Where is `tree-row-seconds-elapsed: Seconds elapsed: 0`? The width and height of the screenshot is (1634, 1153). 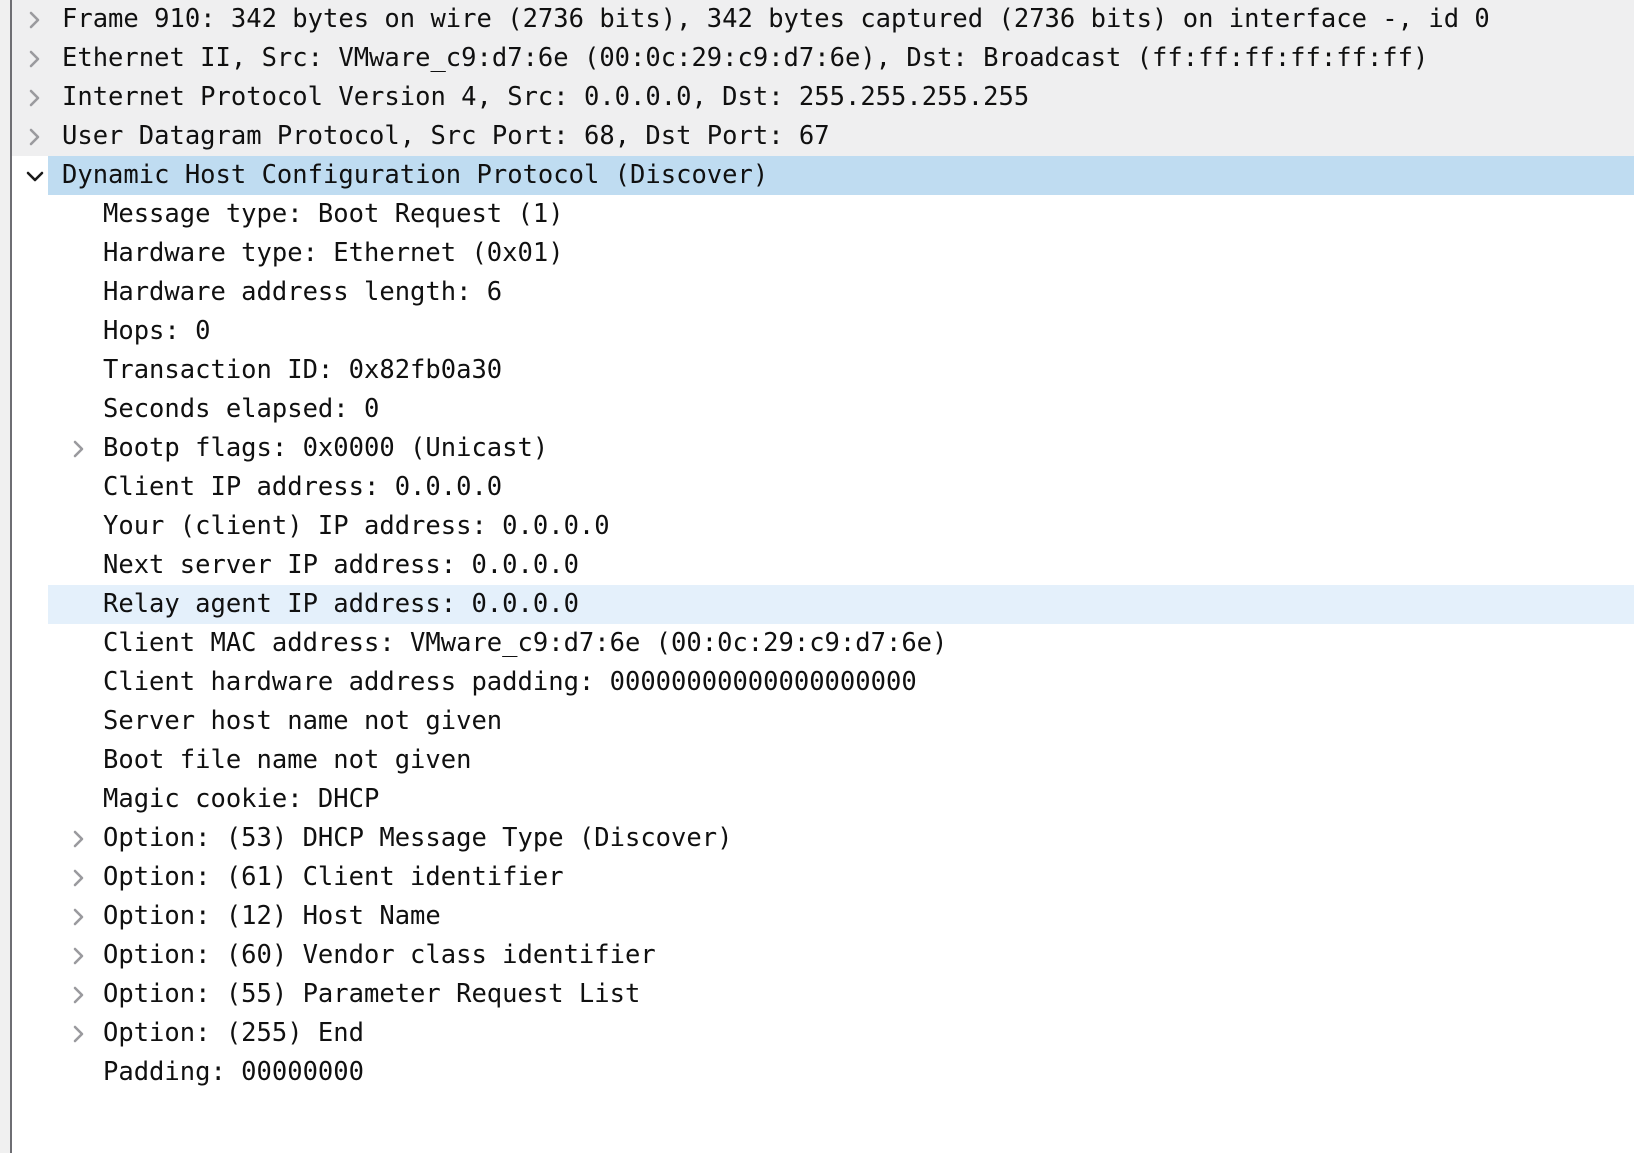 tree-row-seconds-elapsed: Seconds elapsed: 0 is located at coordinates (817, 409).